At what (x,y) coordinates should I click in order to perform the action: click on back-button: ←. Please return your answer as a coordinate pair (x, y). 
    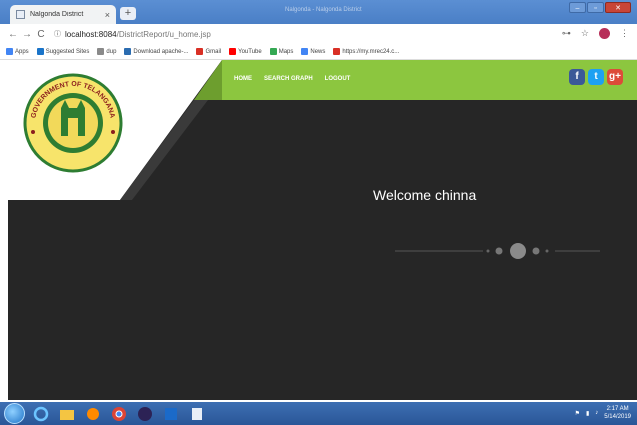
    Looking at the image, I should click on (13, 34).